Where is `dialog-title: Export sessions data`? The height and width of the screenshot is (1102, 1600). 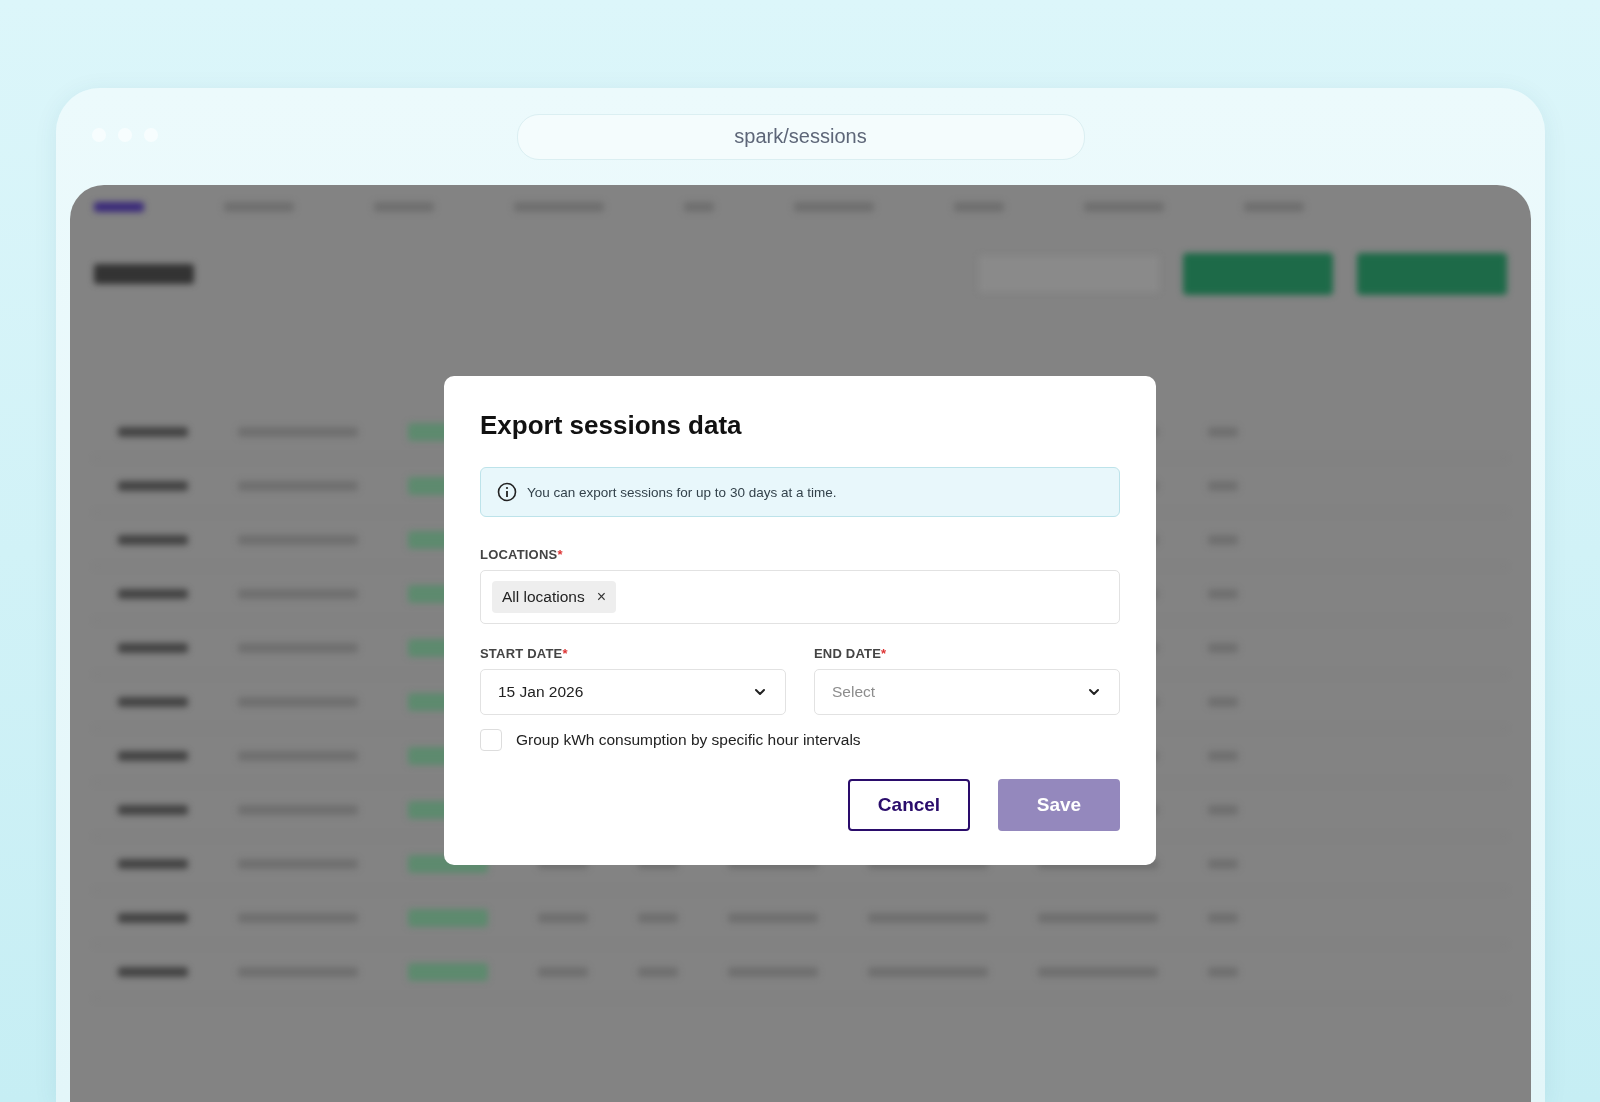
dialog-title: Export sessions data is located at coordinates (611, 425).